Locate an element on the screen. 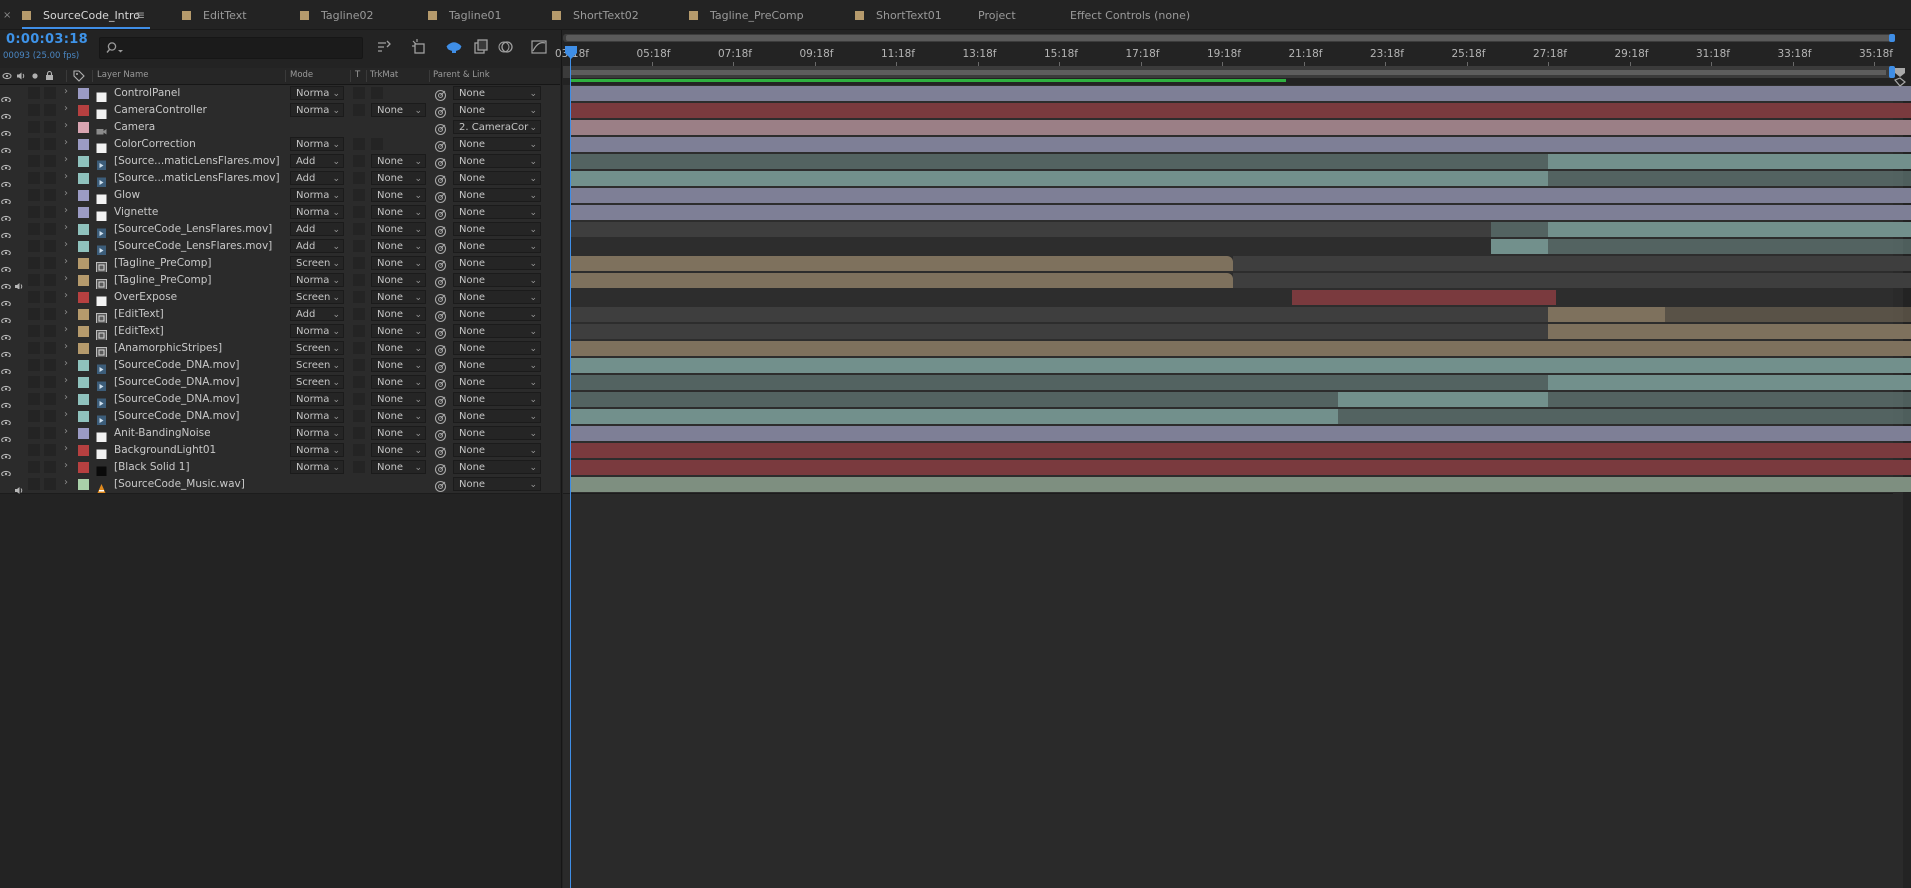  layer-row: › [Tagline_PreComp] Norma ⌄ None ⌄ None ⌄ is located at coordinates (280, 281).